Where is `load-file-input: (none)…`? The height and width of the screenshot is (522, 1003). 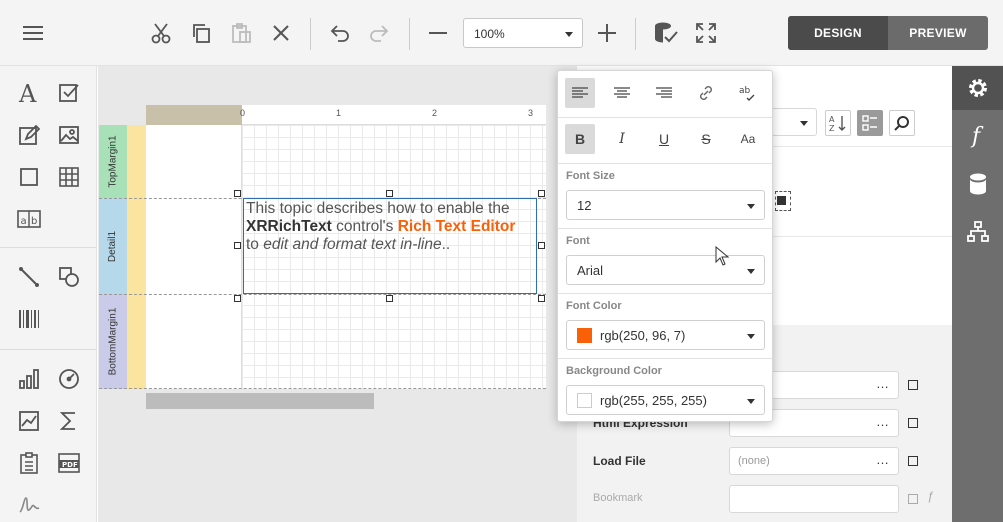 load-file-input: (none)… is located at coordinates (814, 461).